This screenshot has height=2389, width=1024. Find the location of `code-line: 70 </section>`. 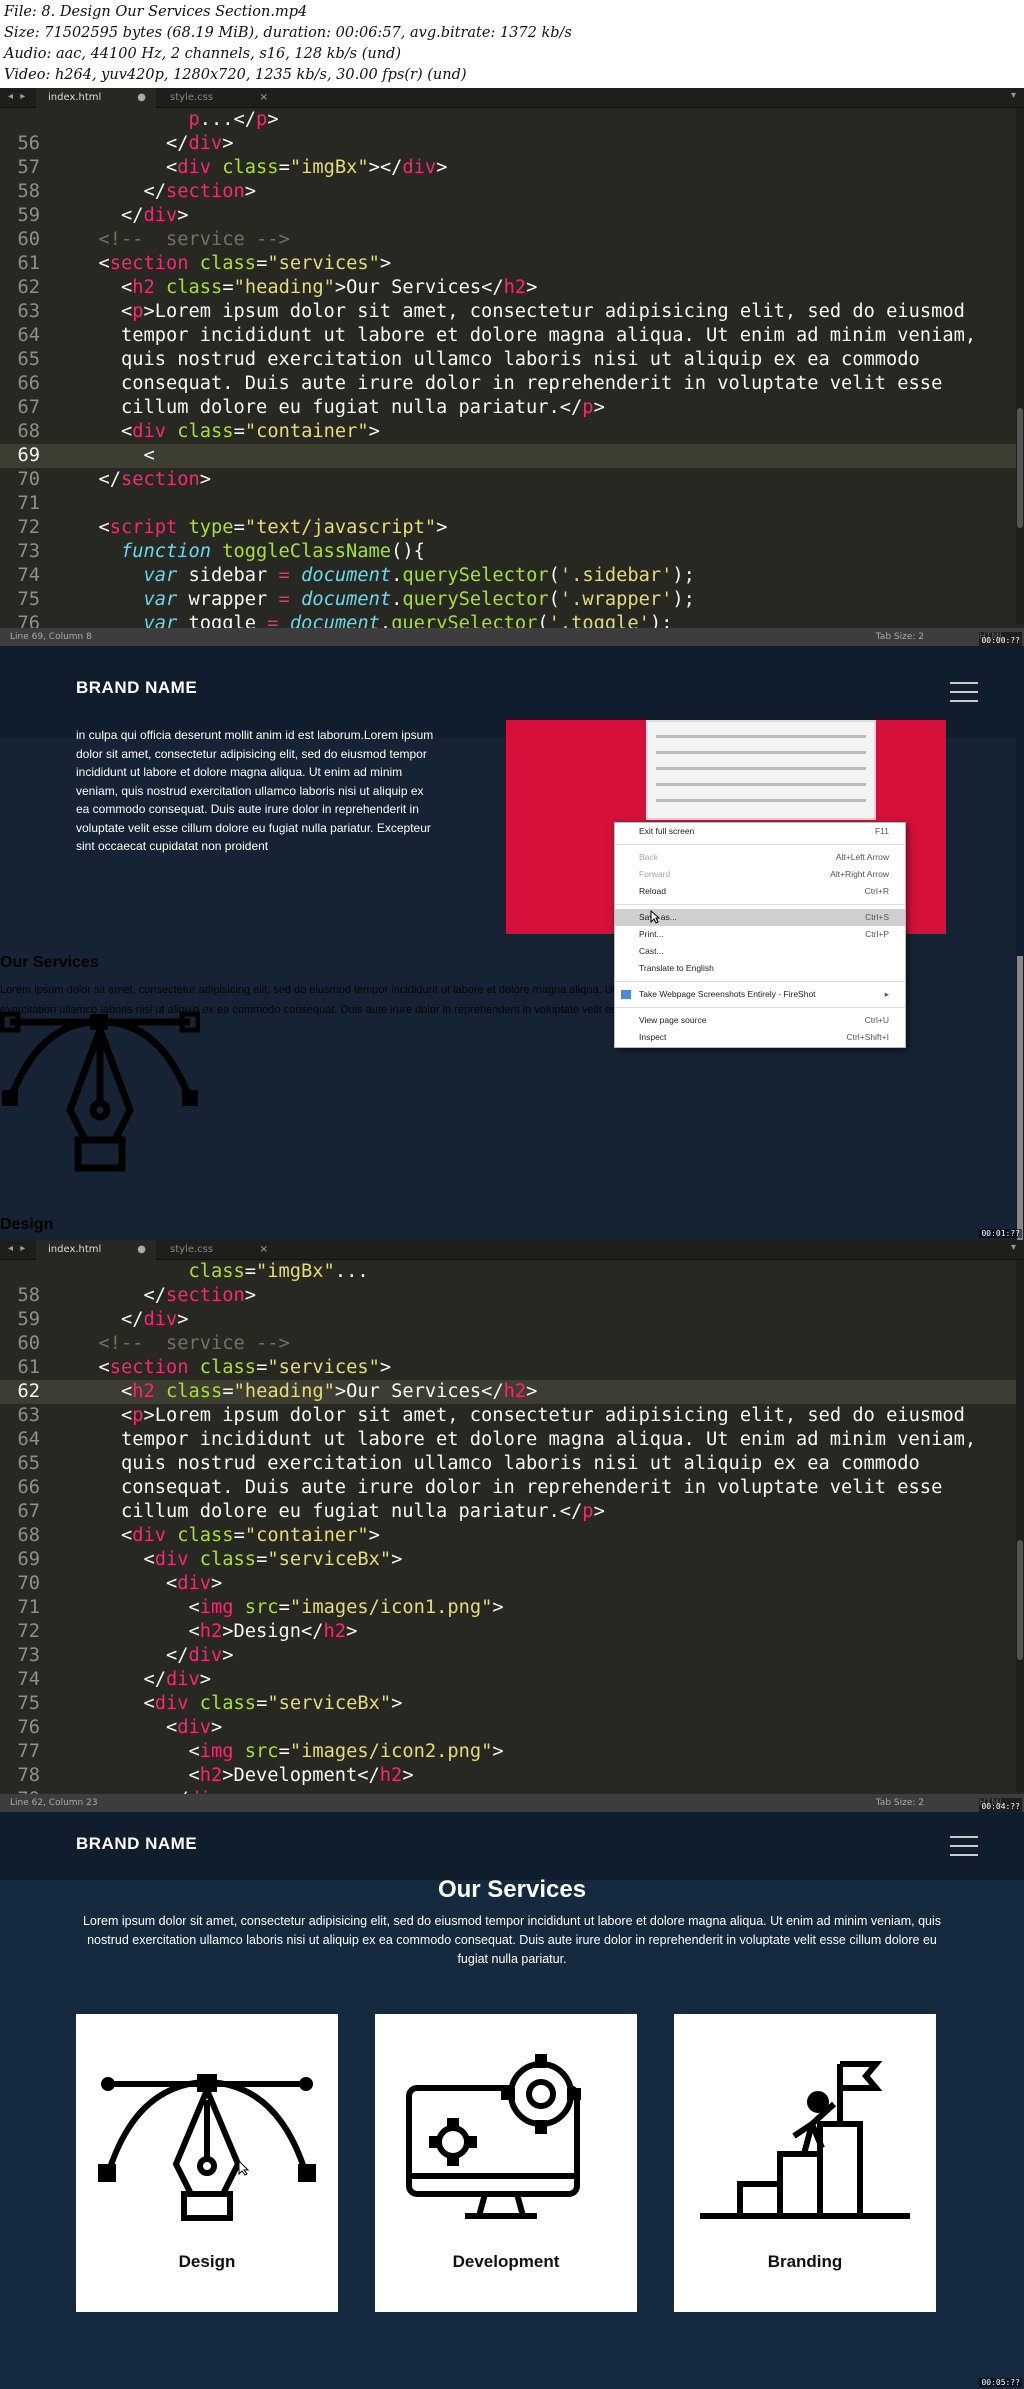

code-line: 70 </section> is located at coordinates (512, 480).